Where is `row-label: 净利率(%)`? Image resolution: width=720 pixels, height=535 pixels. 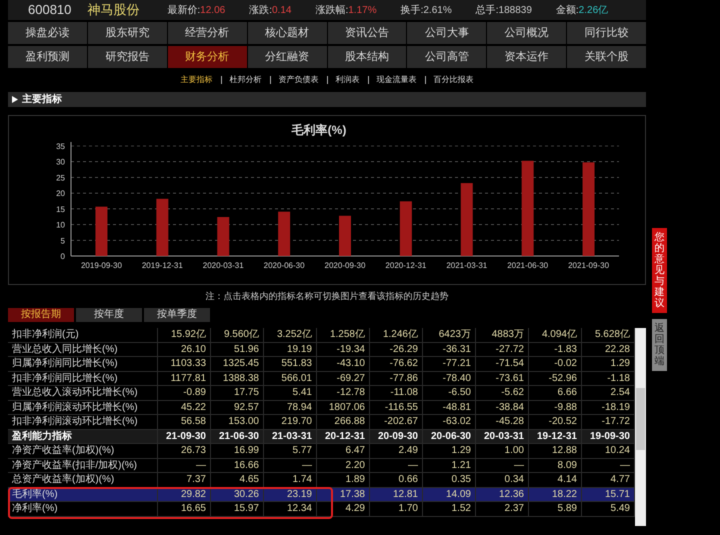
row-label: 净利率(%) is located at coordinates (83, 509).